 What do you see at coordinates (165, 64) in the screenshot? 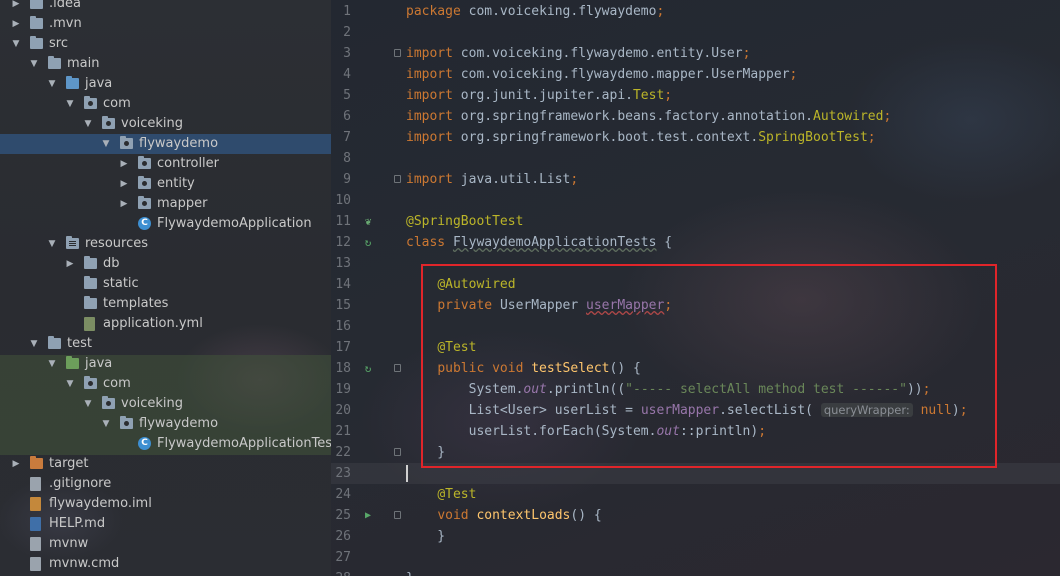
I see `tree-node-main-folder: ▼ main` at bounding box center [165, 64].